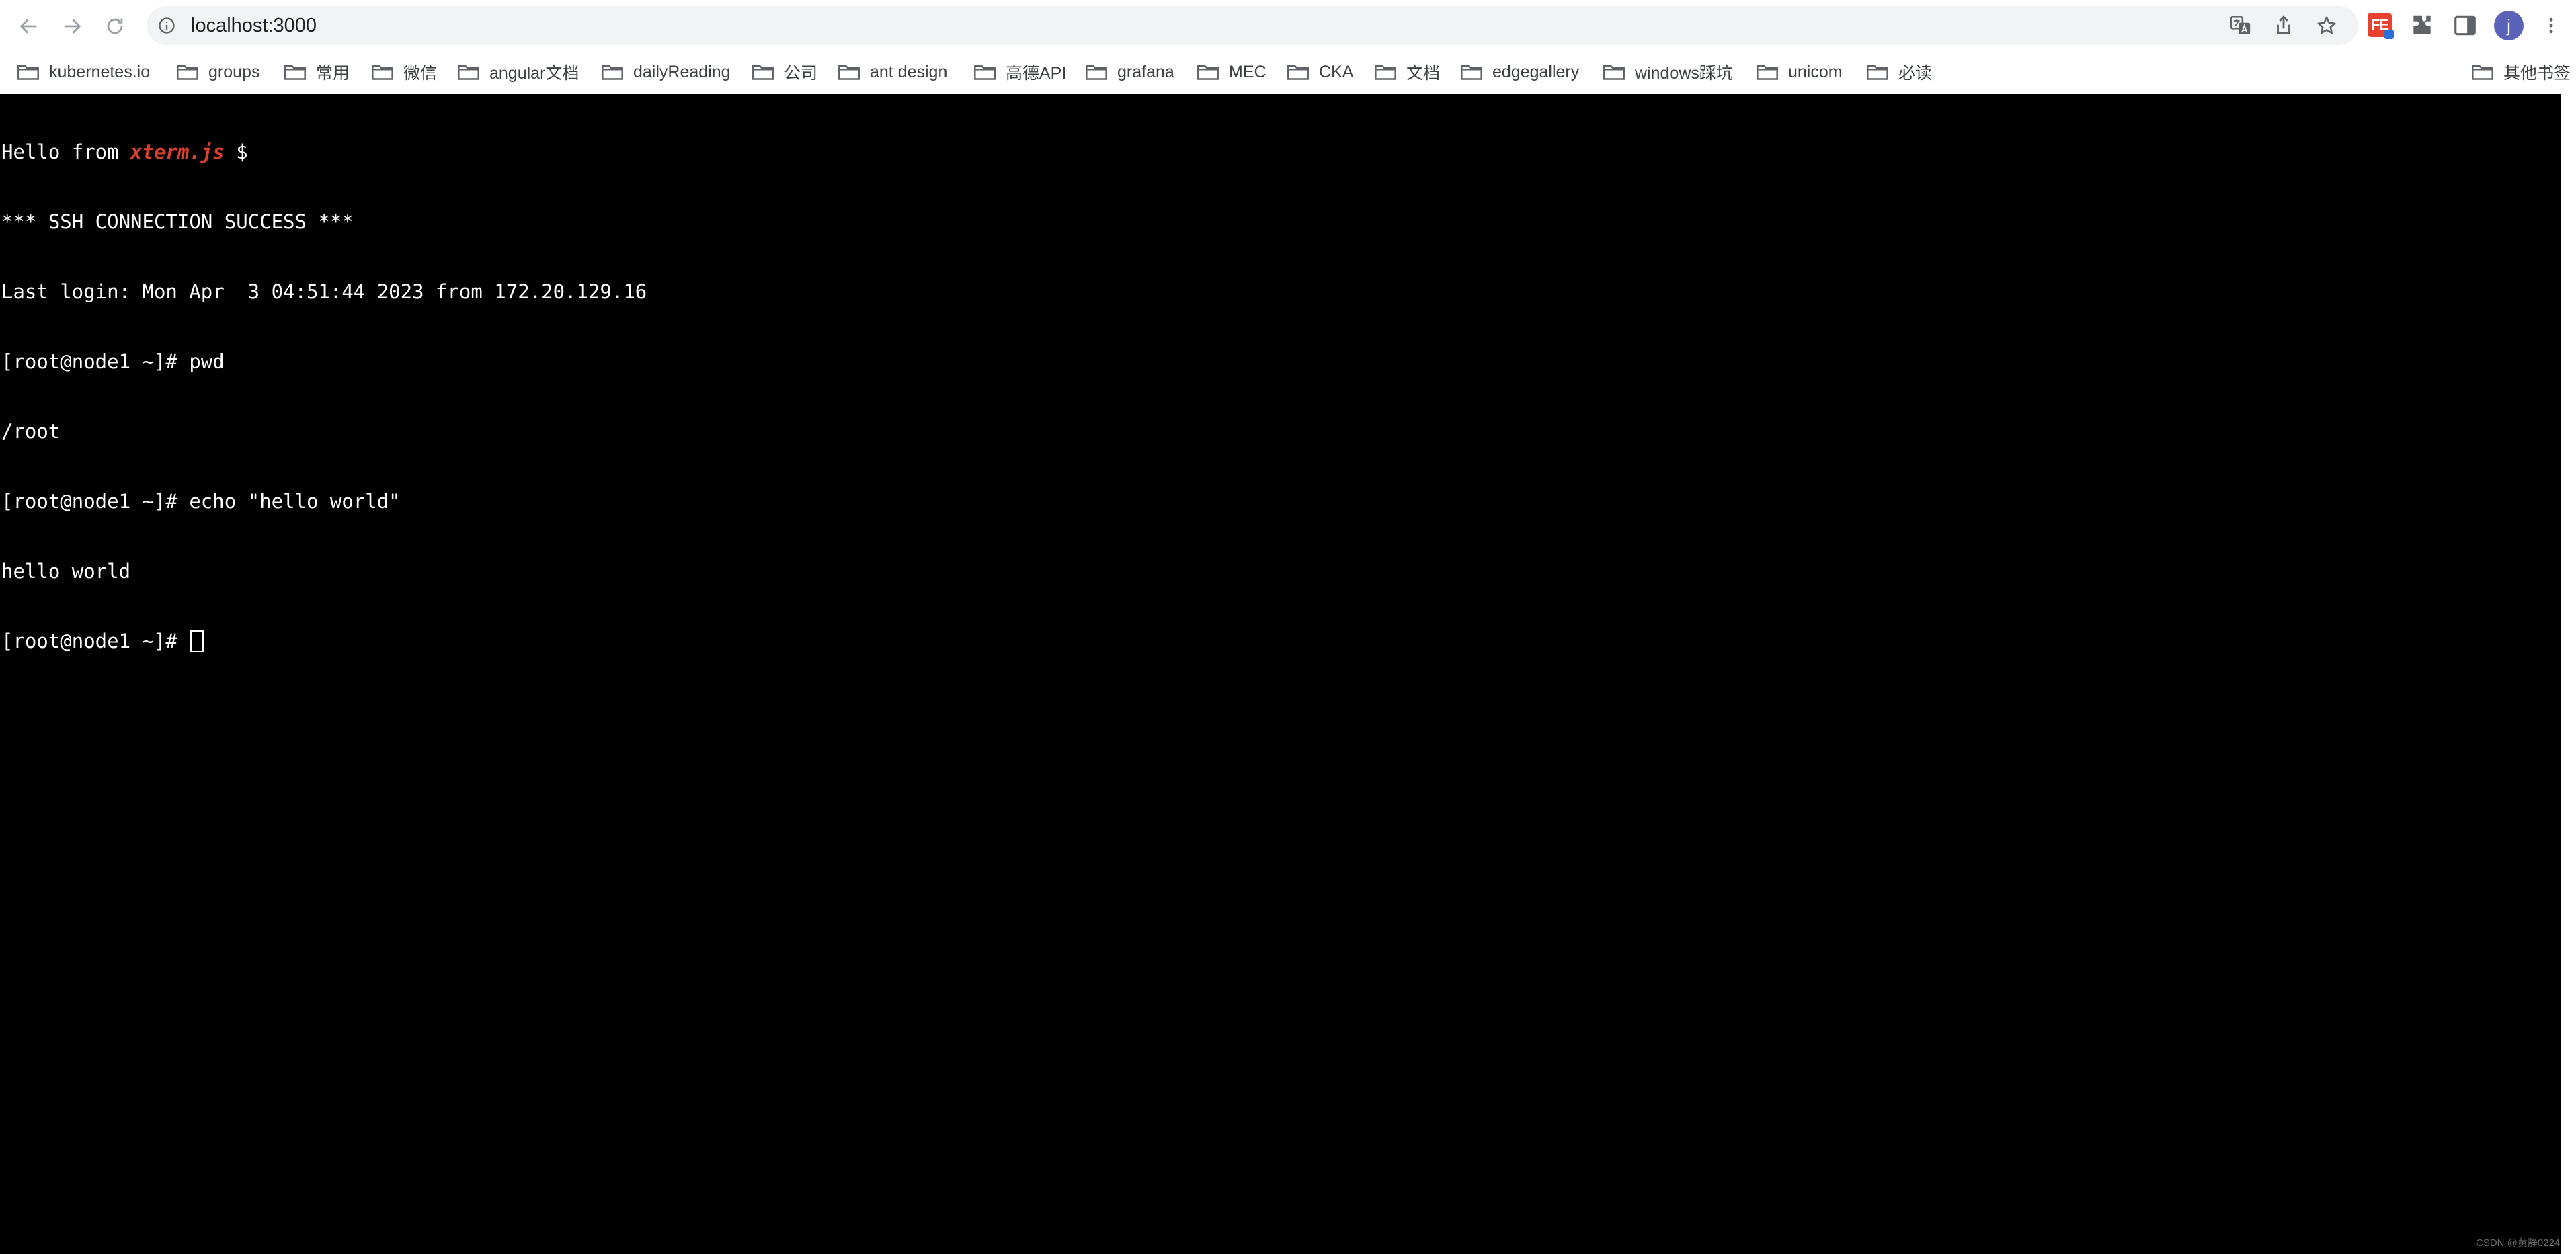 The height and width of the screenshot is (1254, 2576). I want to click on terminal-line: *** SSH CONNECTION SUCCESS ***, so click(177, 221).